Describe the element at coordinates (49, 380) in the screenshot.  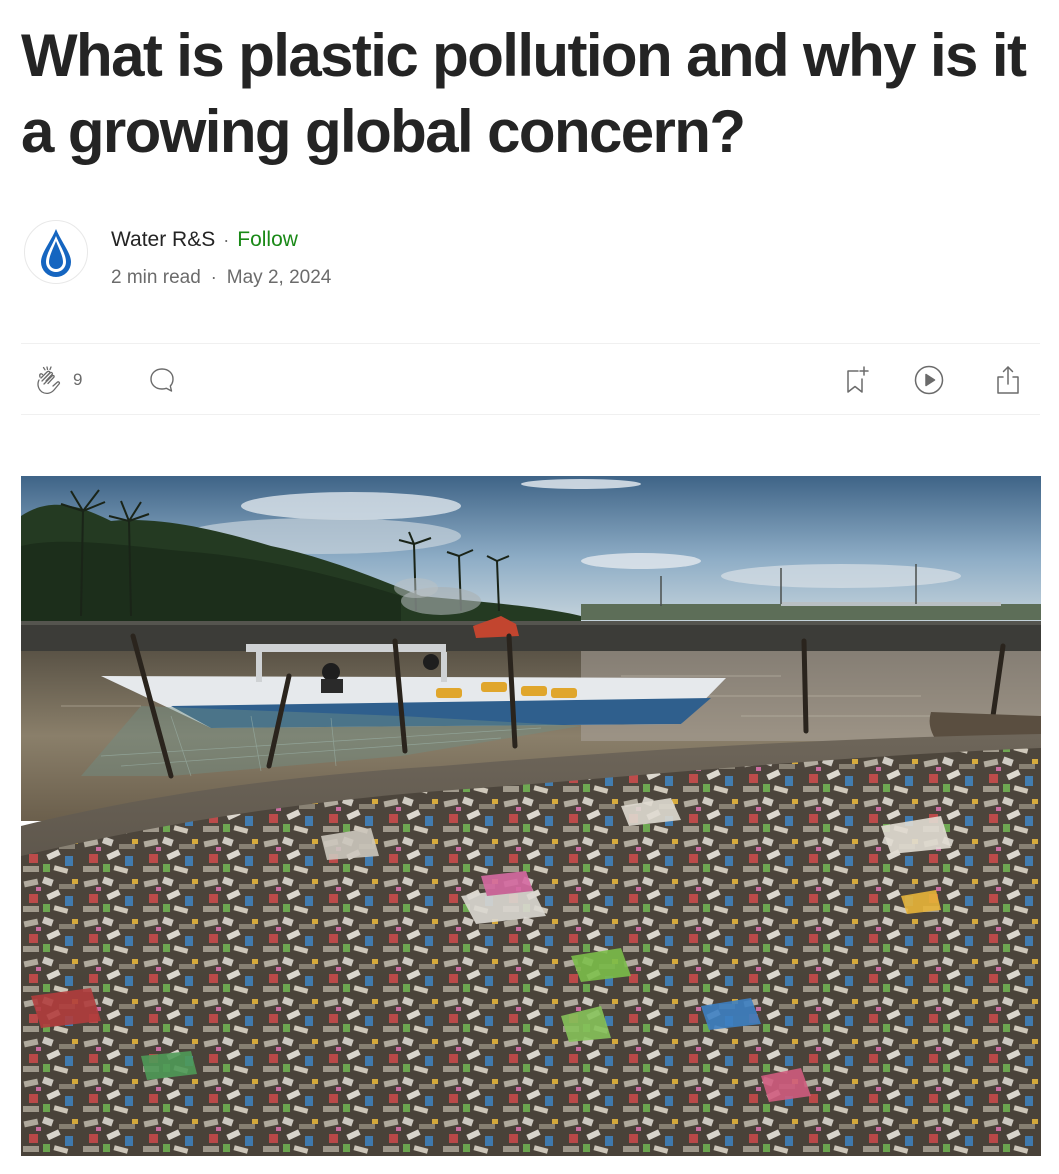
I see `clap-icon` at that location.